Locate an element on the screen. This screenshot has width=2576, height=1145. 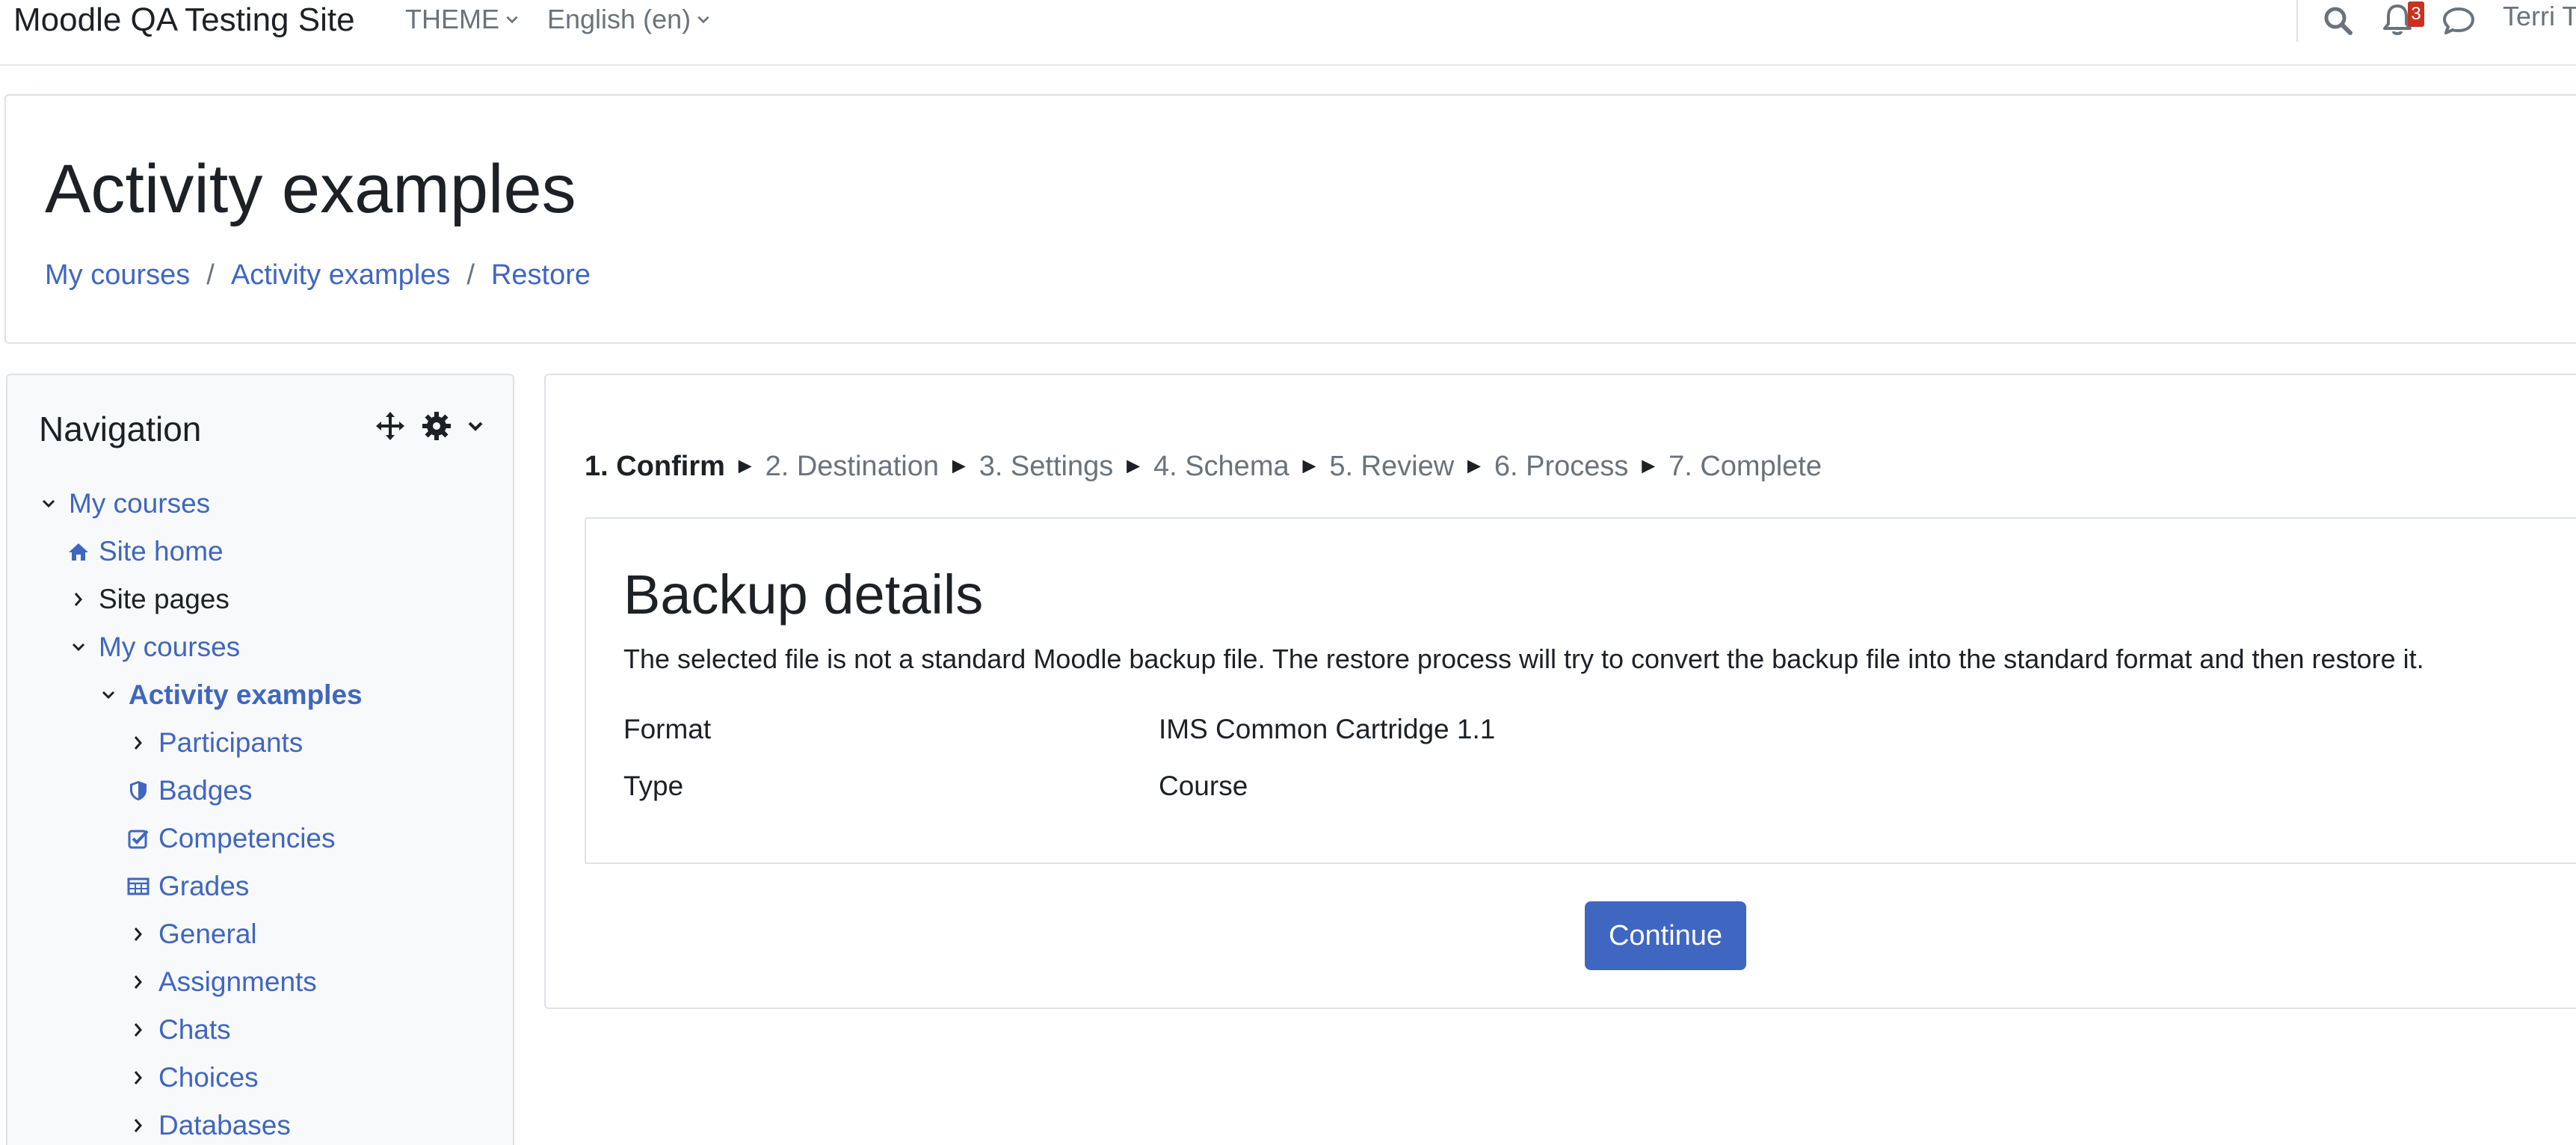
nav-item-assignments: Assignments is located at coordinates (222, 982).